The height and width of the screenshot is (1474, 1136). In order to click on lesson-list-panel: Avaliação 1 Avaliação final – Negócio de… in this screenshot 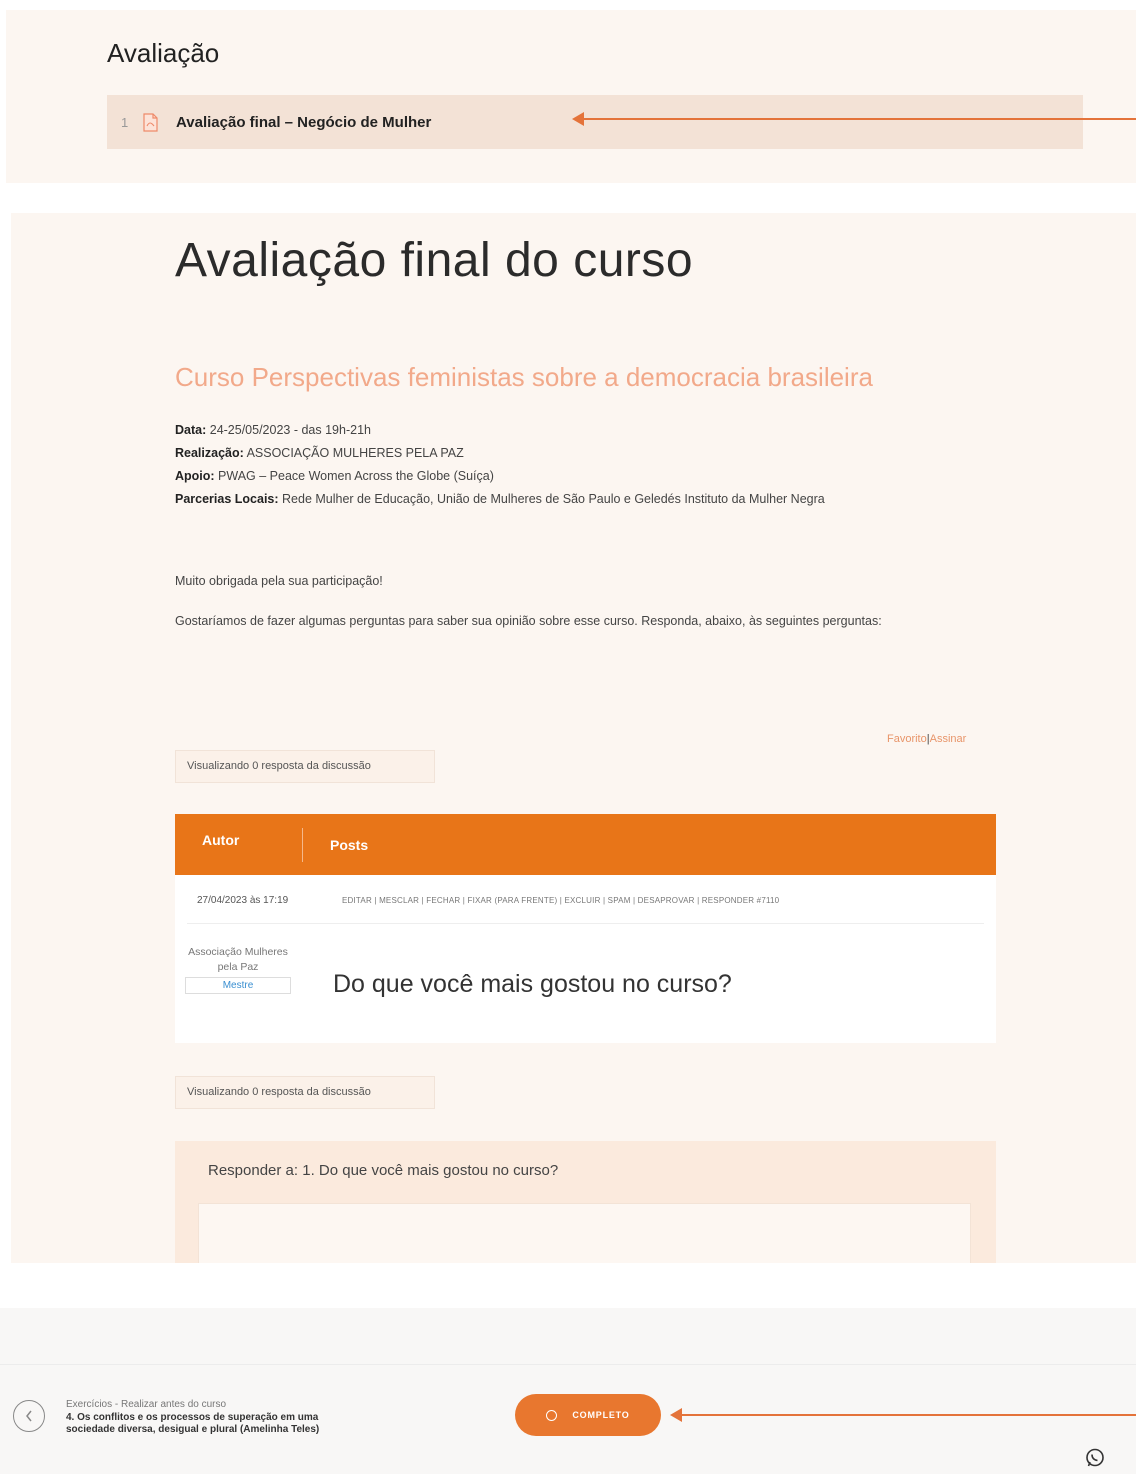, I will do `click(571, 96)`.